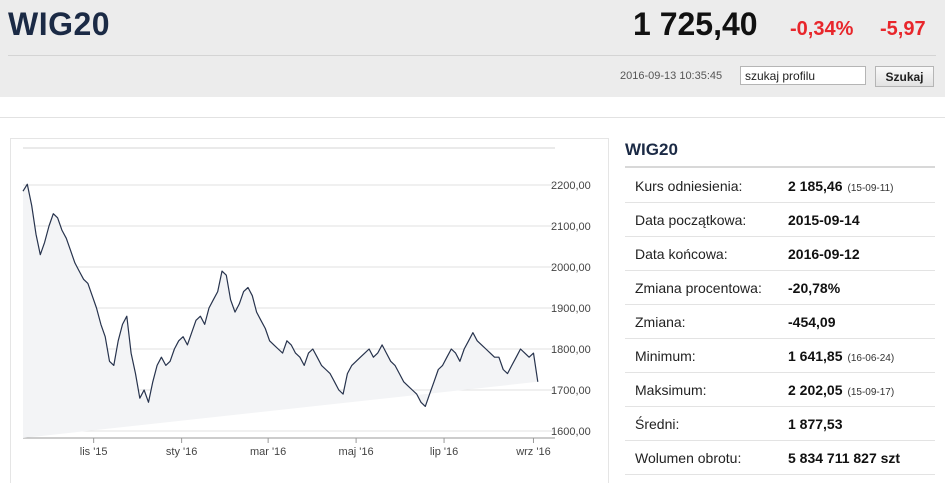 The width and height of the screenshot is (945, 484). I want to click on stats-label: Data początkowa:, so click(706, 219).